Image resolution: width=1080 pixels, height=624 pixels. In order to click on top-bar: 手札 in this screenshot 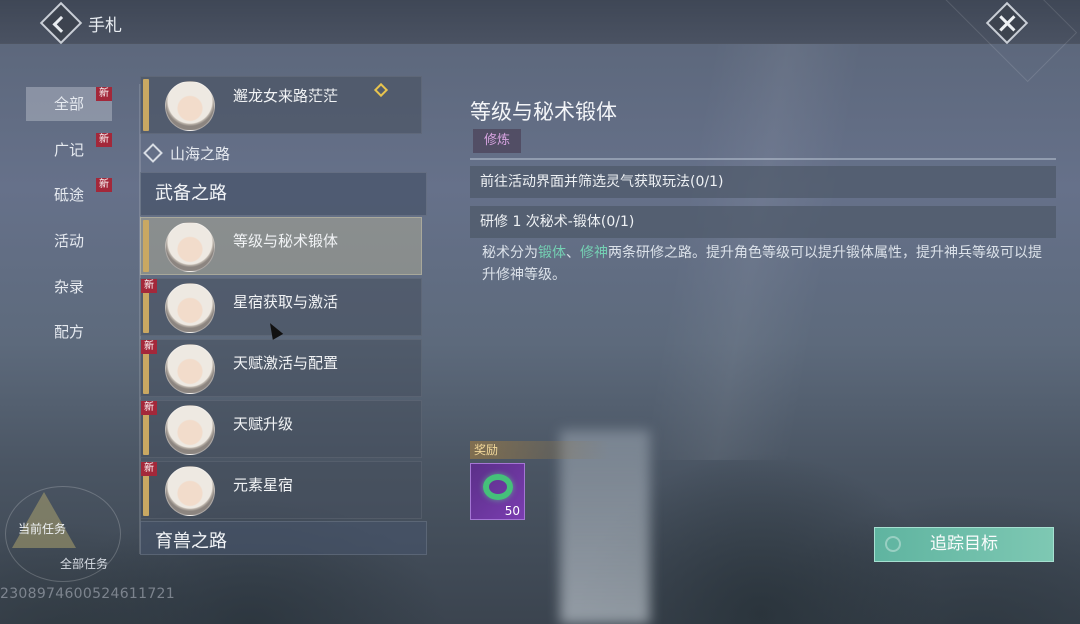, I will do `click(540, 41)`.